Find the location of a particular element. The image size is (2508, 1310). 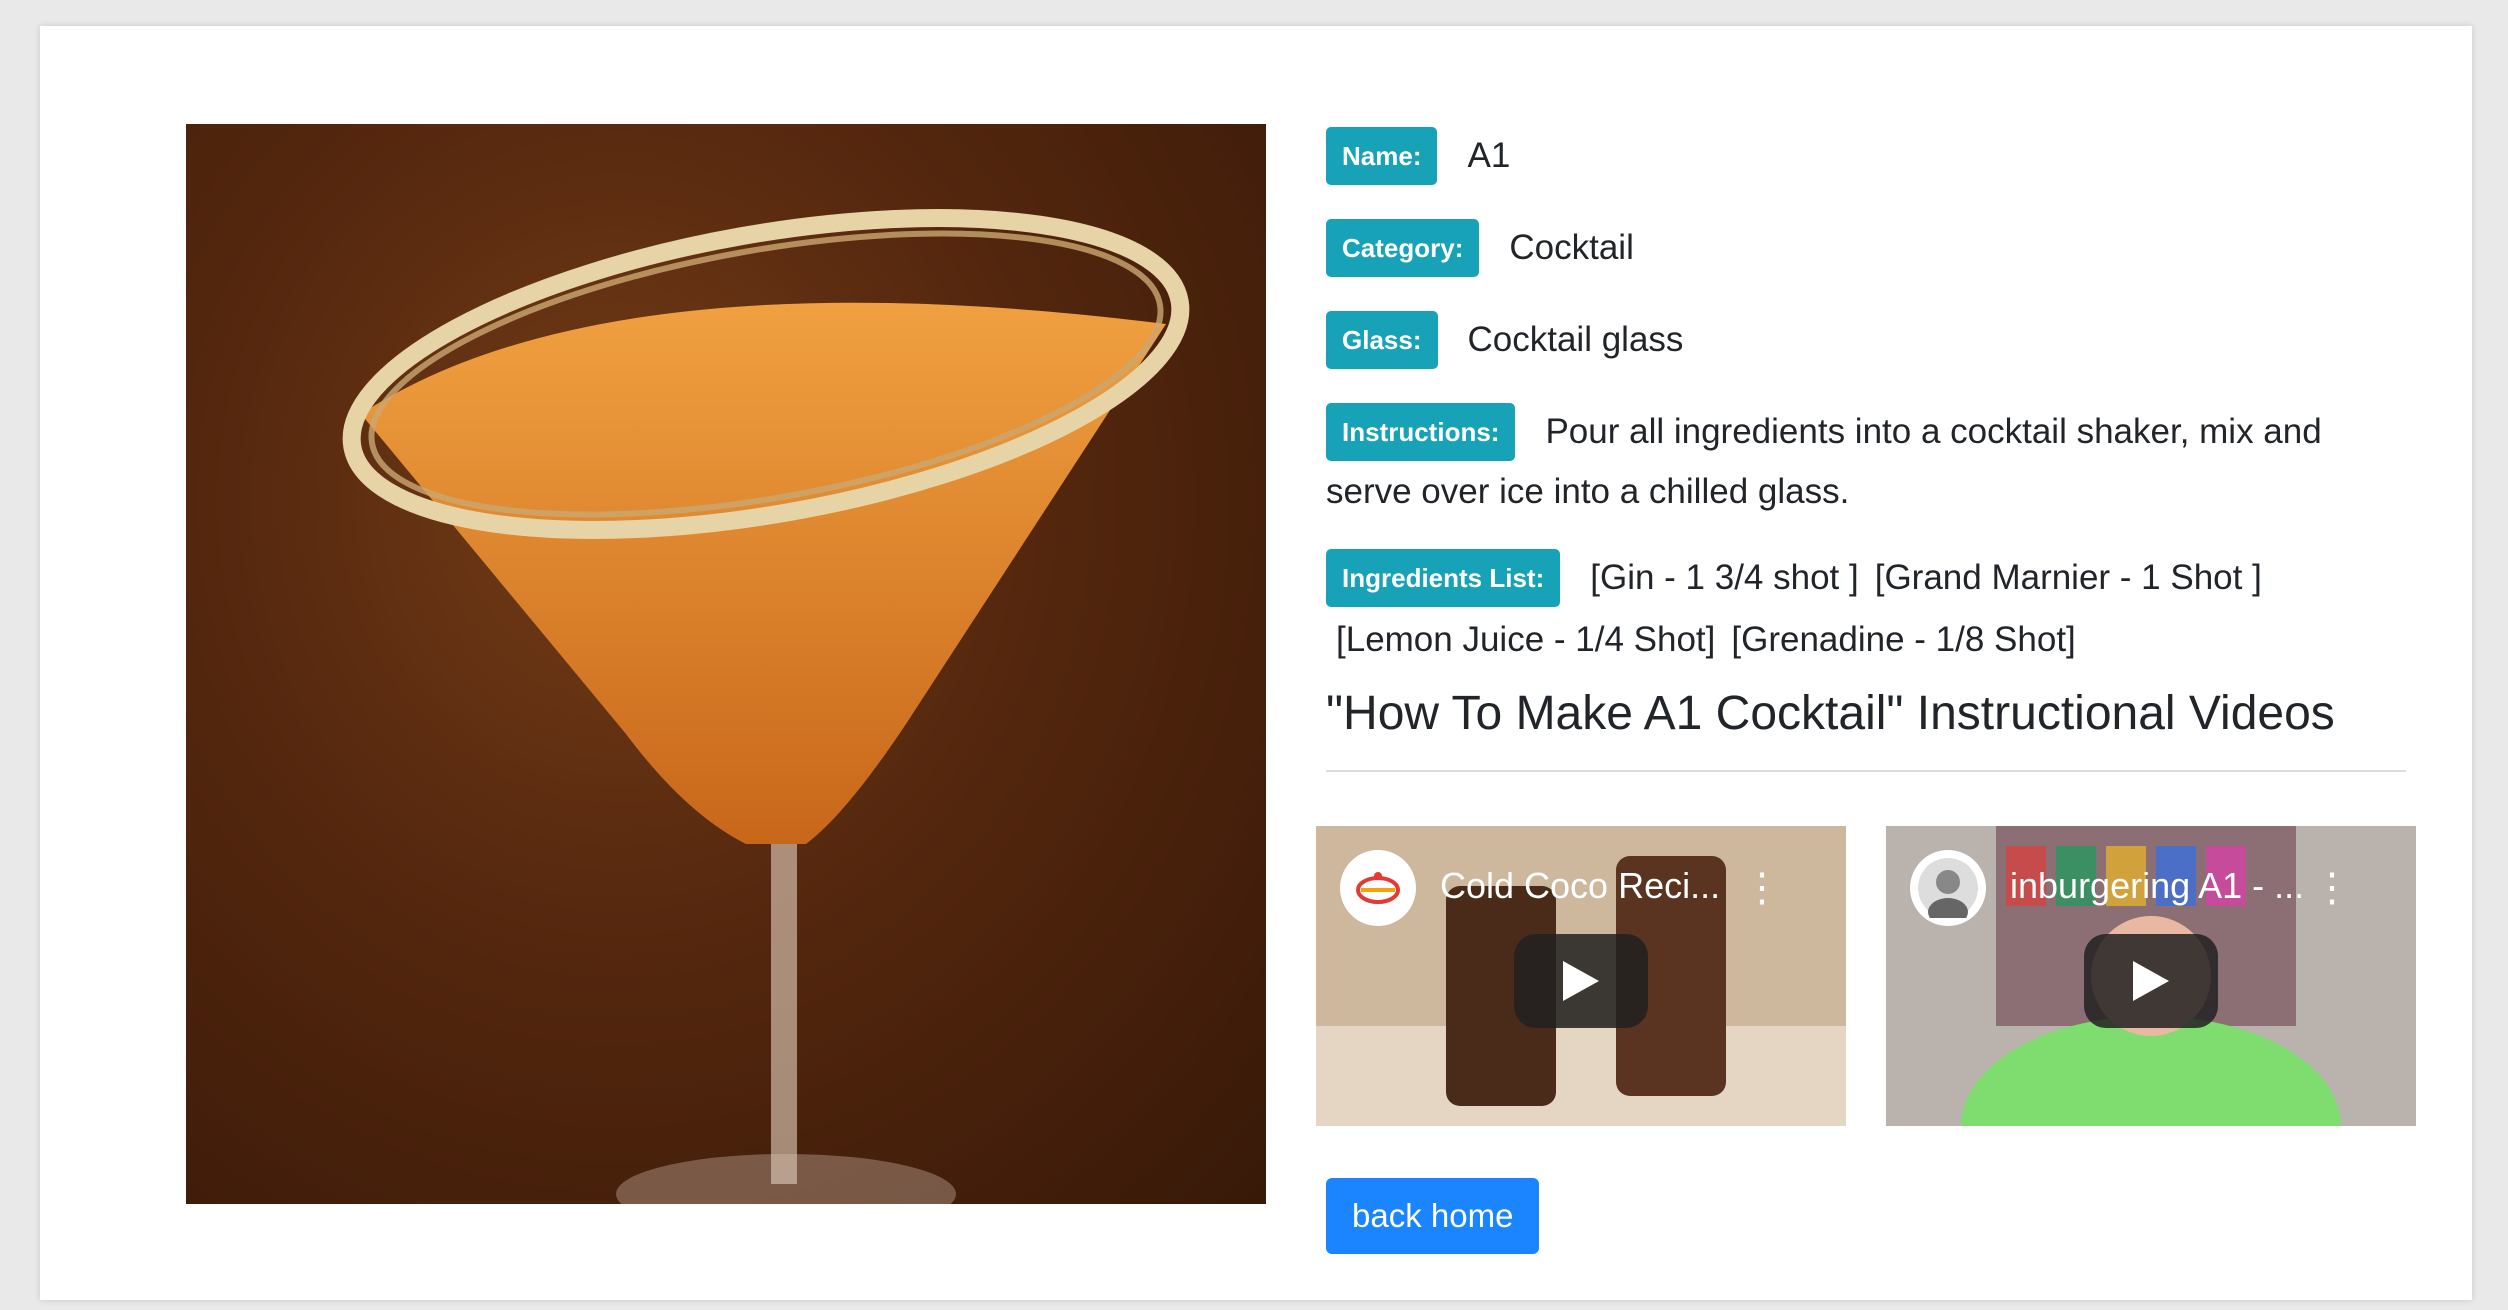

category-row: Category: Cocktail is located at coordinates (1480, 247).